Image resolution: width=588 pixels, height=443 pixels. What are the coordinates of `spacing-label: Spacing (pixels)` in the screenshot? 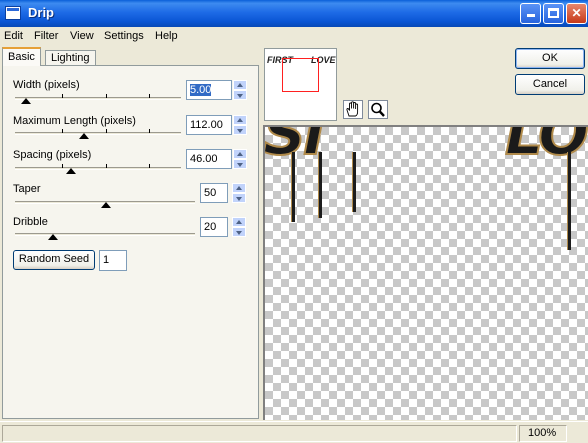 It's located at (52, 155).